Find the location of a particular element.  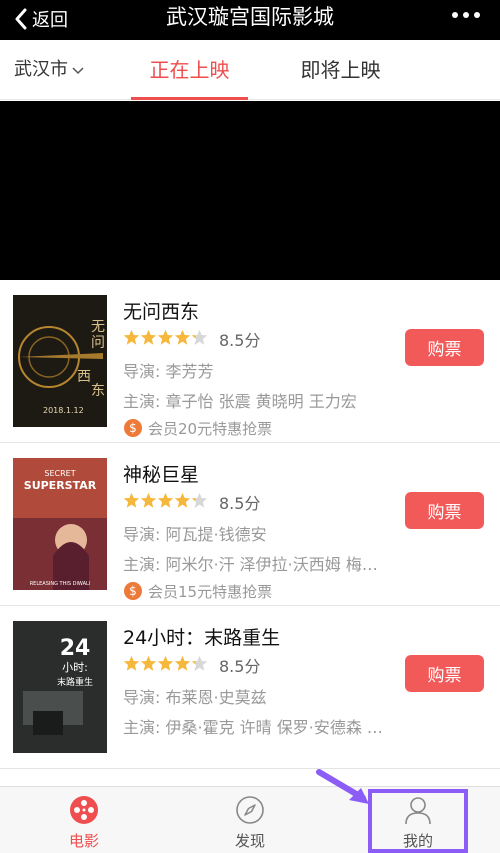

promo-text: 会员20元特惠抢票 is located at coordinates (210, 428).